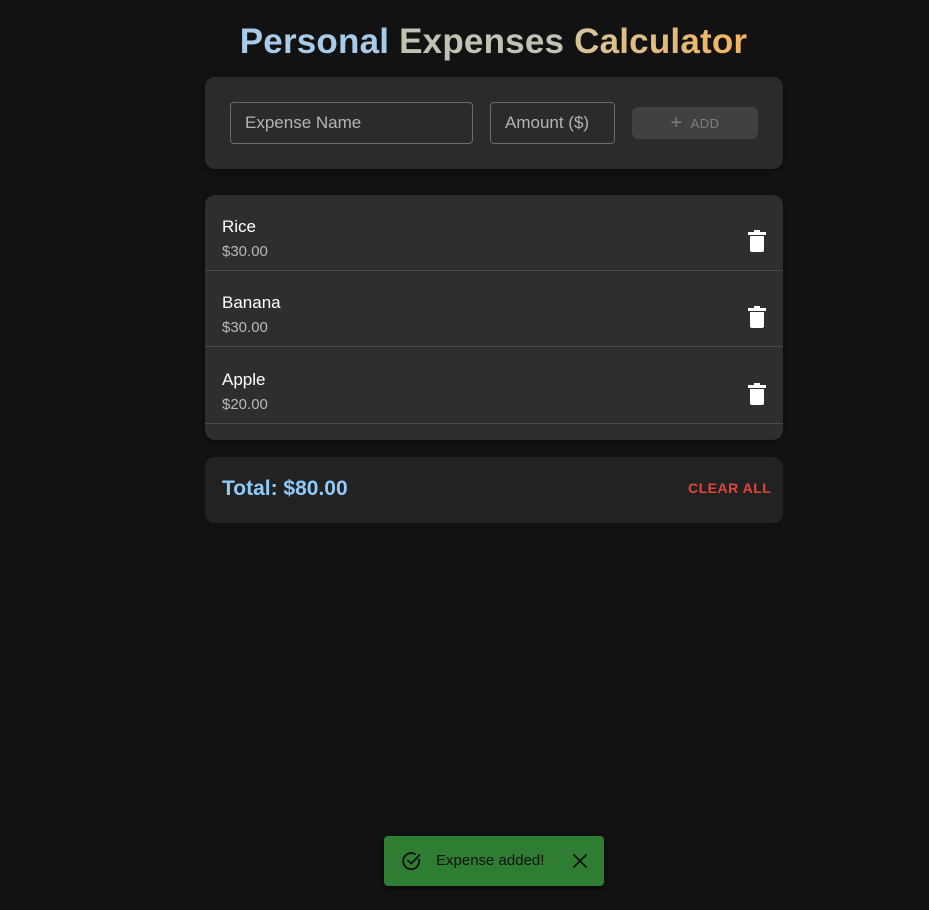 This screenshot has width=929, height=910. Describe the element at coordinates (351, 123) in the screenshot. I see `expense-name-input` at that location.